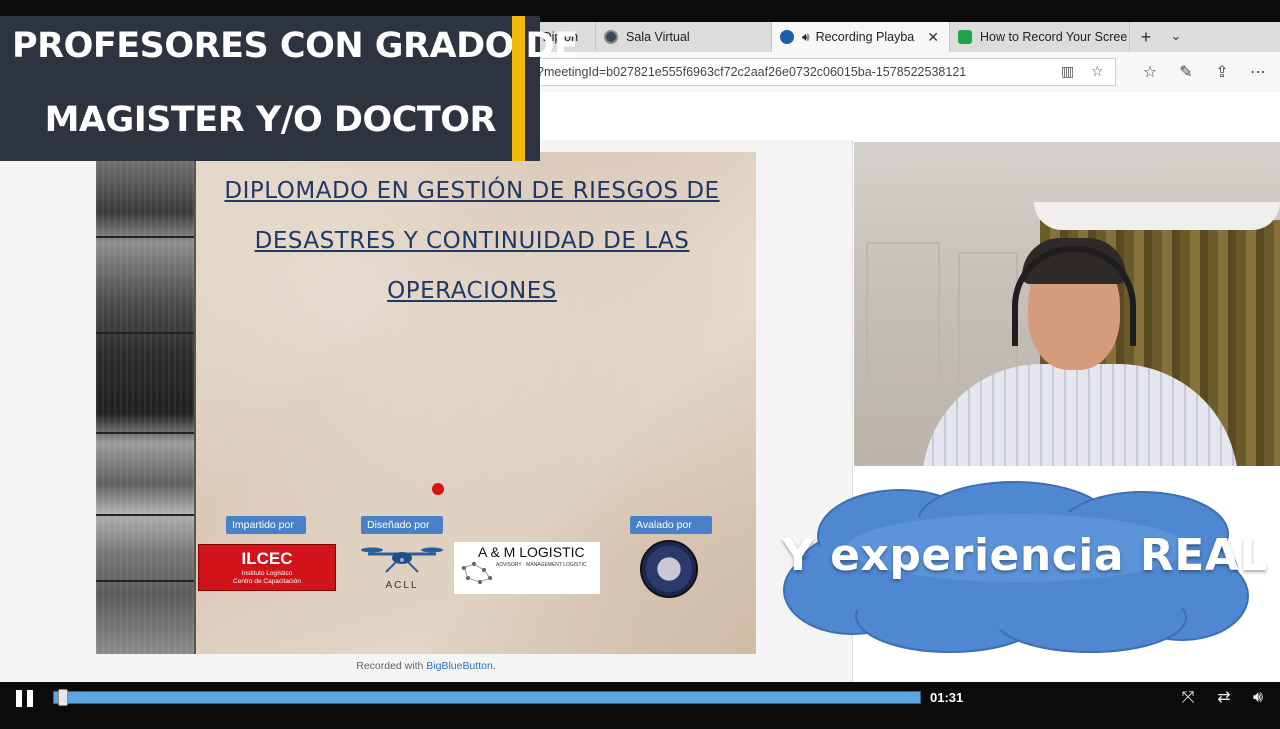 This screenshot has width=1280, height=729. What do you see at coordinates (531, 552) in the screenshot?
I see `am-logistic-name: A & M LOGISTIC` at bounding box center [531, 552].